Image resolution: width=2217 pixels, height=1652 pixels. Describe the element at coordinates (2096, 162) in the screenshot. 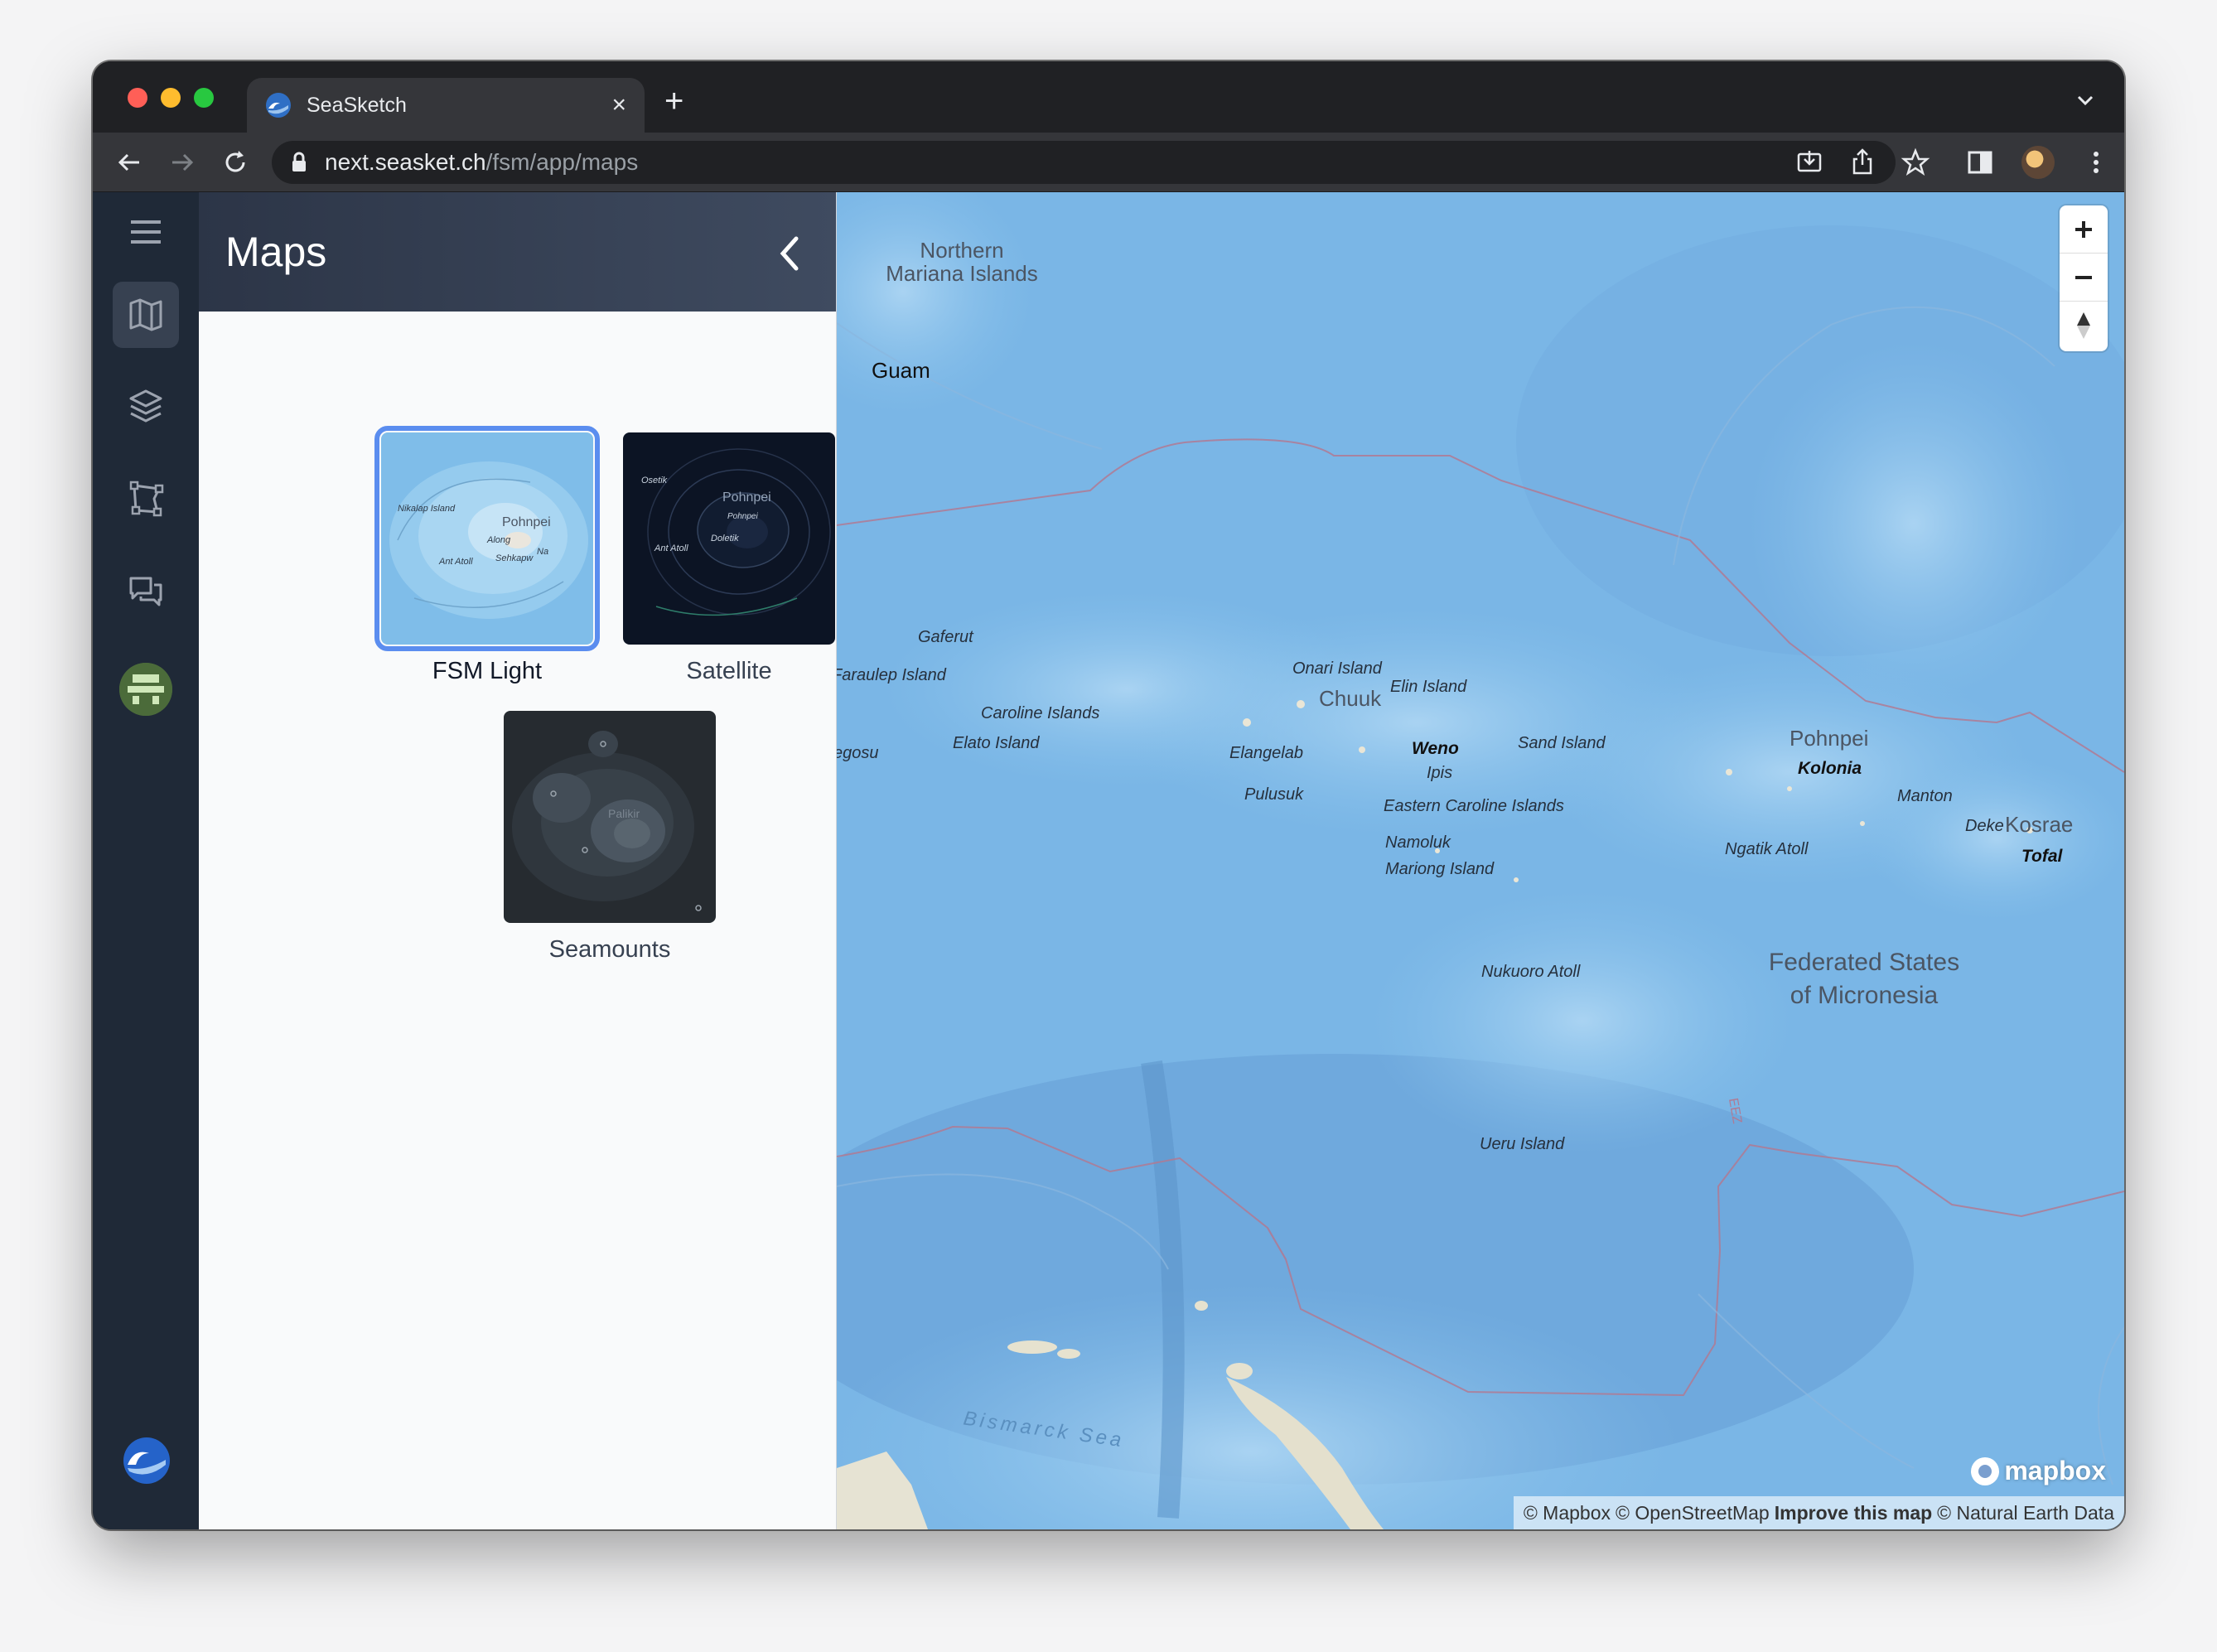

I see `more-menu-icon` at that location.